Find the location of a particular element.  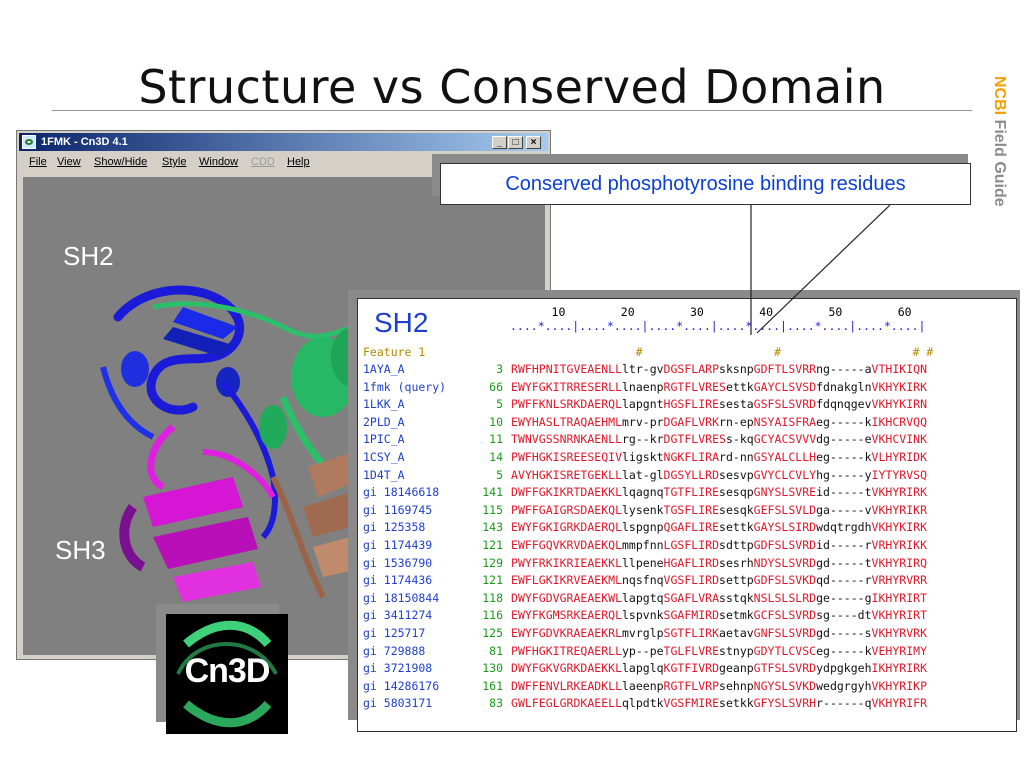

sequence-start: 129 is located at coordinates (492, 562).